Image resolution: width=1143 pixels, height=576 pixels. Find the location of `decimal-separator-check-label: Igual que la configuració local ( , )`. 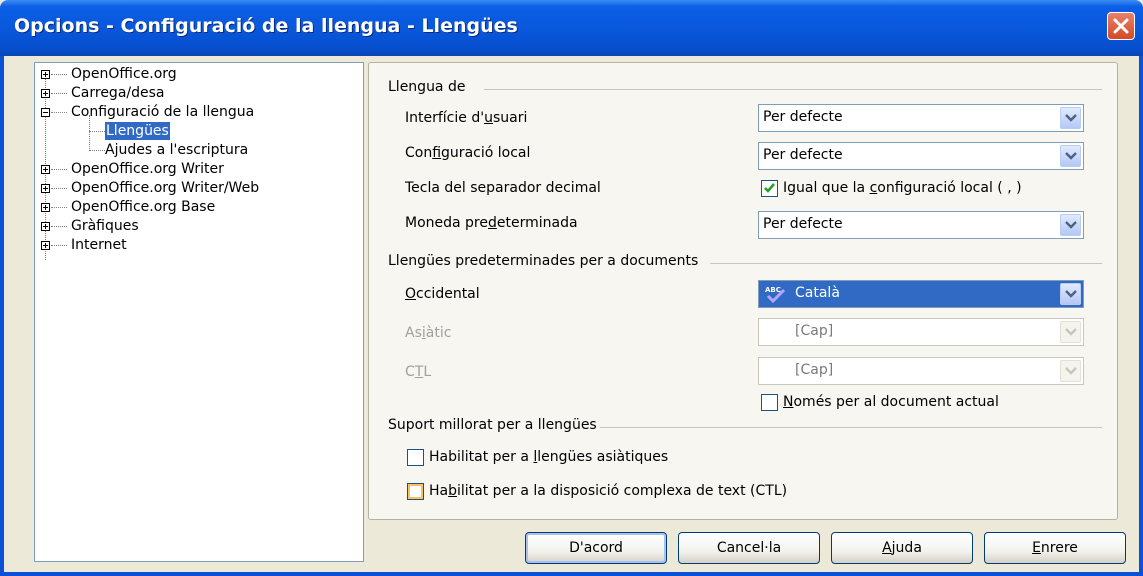

decimal-separator-check-label: Igual que la configuració local ( , ) is located at coordinates (902, 188).